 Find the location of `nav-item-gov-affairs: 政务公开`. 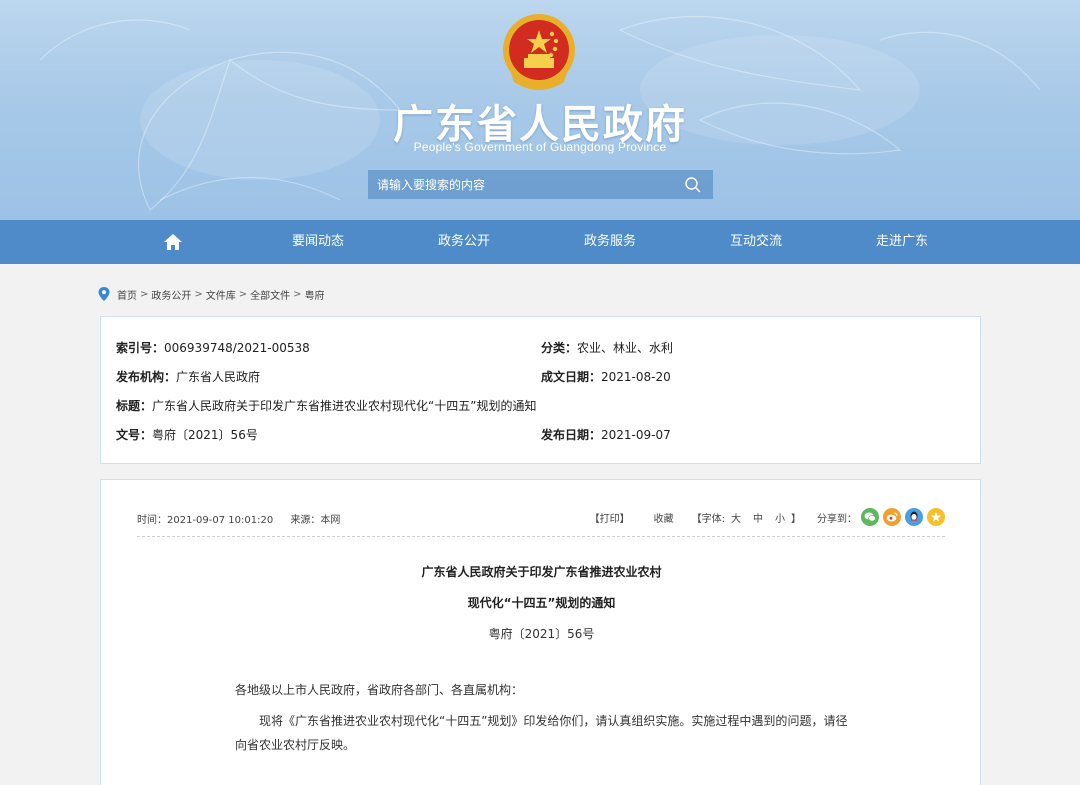

nav-item-gov-affairs: 政务公开 is located at coordinates (464, 242).